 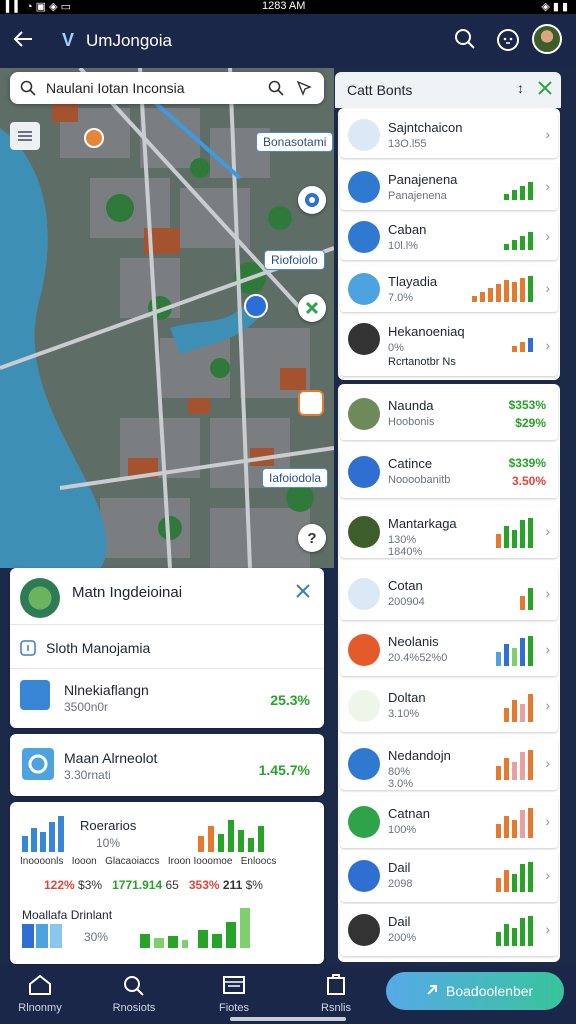 What do you see at coordinates (25, 136) in the screenshot?
I see `layers-button` at bounding box center [25, 136].